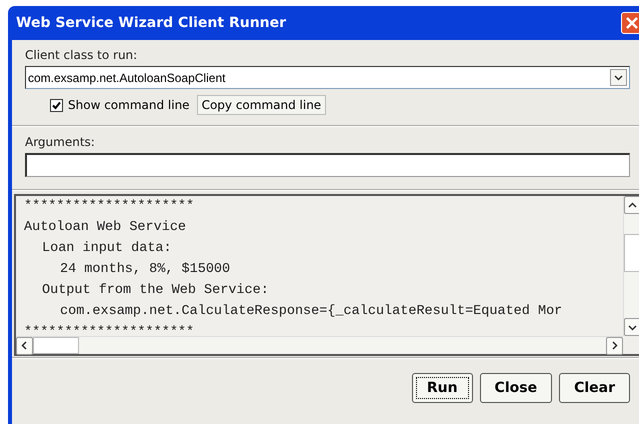 This screenshot has height=424, width=639. Describe the element at coordinates (106, 228) in the screenshot. I see `output-line: Autoloan Web Service` at that location.